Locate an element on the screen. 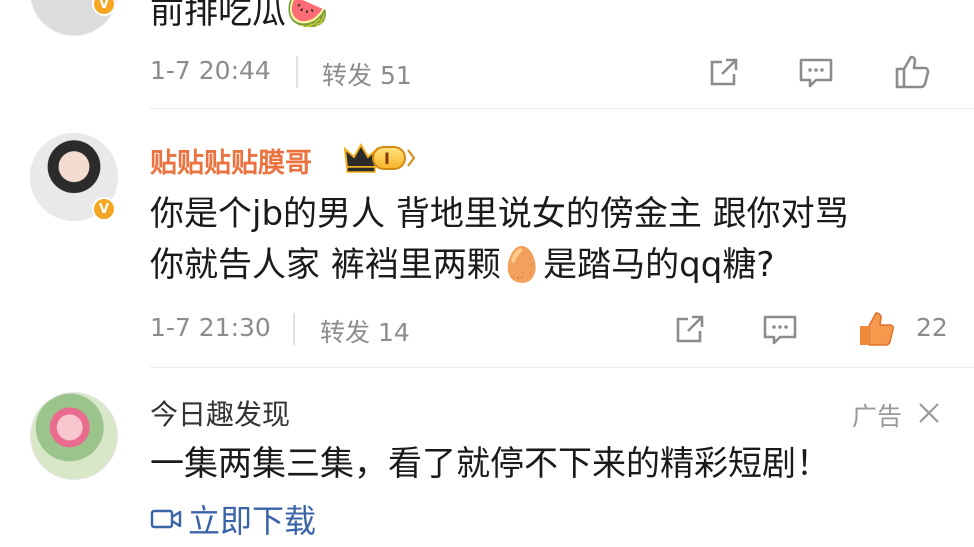 The height and width of the screenshot is (547, 974). egg-emoji-icon: 🥚 is located at coordinates (522, 265).